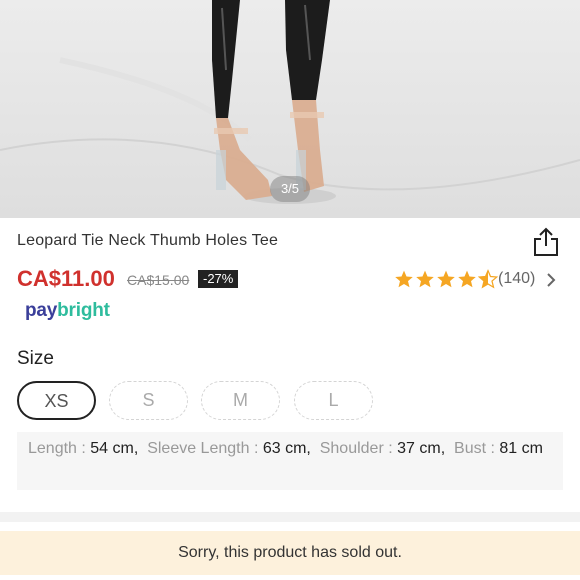 Image resolution: width=580 pixels, height=580 pixels. Describe the element at coordinates (516, 279) in the screenshot. I see `review-count: (140)` at that location.